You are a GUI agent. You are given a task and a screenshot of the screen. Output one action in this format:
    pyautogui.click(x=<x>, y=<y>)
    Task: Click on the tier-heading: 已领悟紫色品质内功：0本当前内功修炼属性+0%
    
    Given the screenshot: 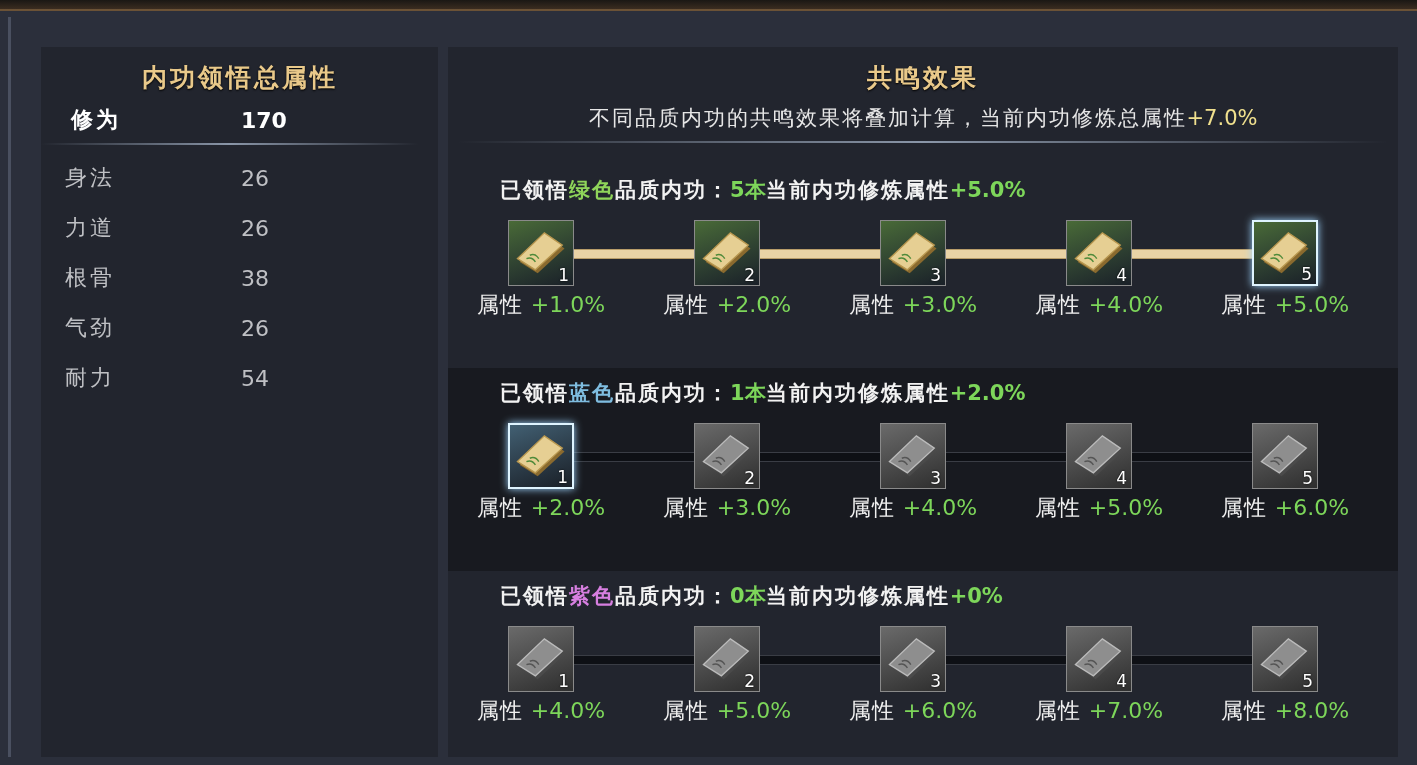 What is the action you would take?
    pyautogui.click(x=751, y=596)
    